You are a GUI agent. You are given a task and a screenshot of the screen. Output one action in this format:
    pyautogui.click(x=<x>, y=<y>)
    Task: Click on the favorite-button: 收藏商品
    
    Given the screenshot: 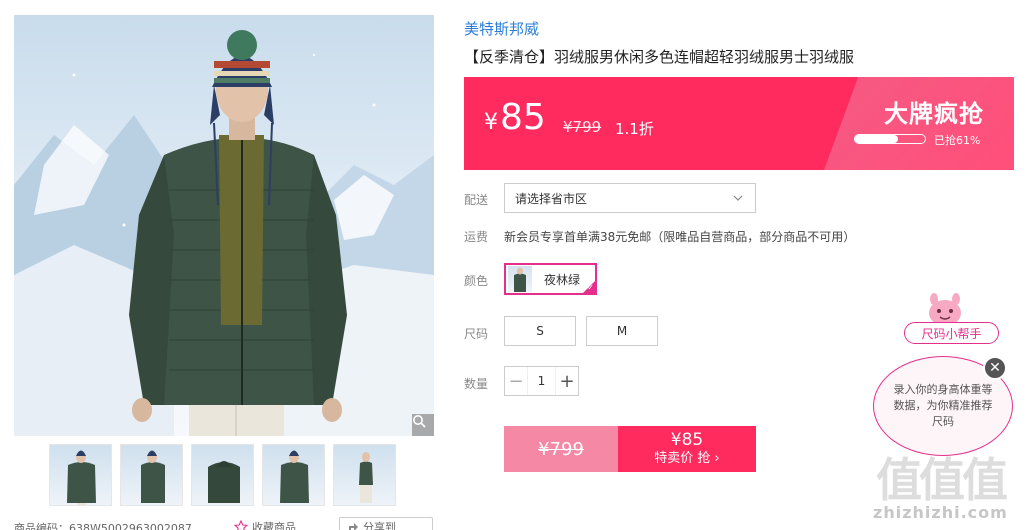 What is the action you would take?
    pyautogui.click(x=265, y=524)
    